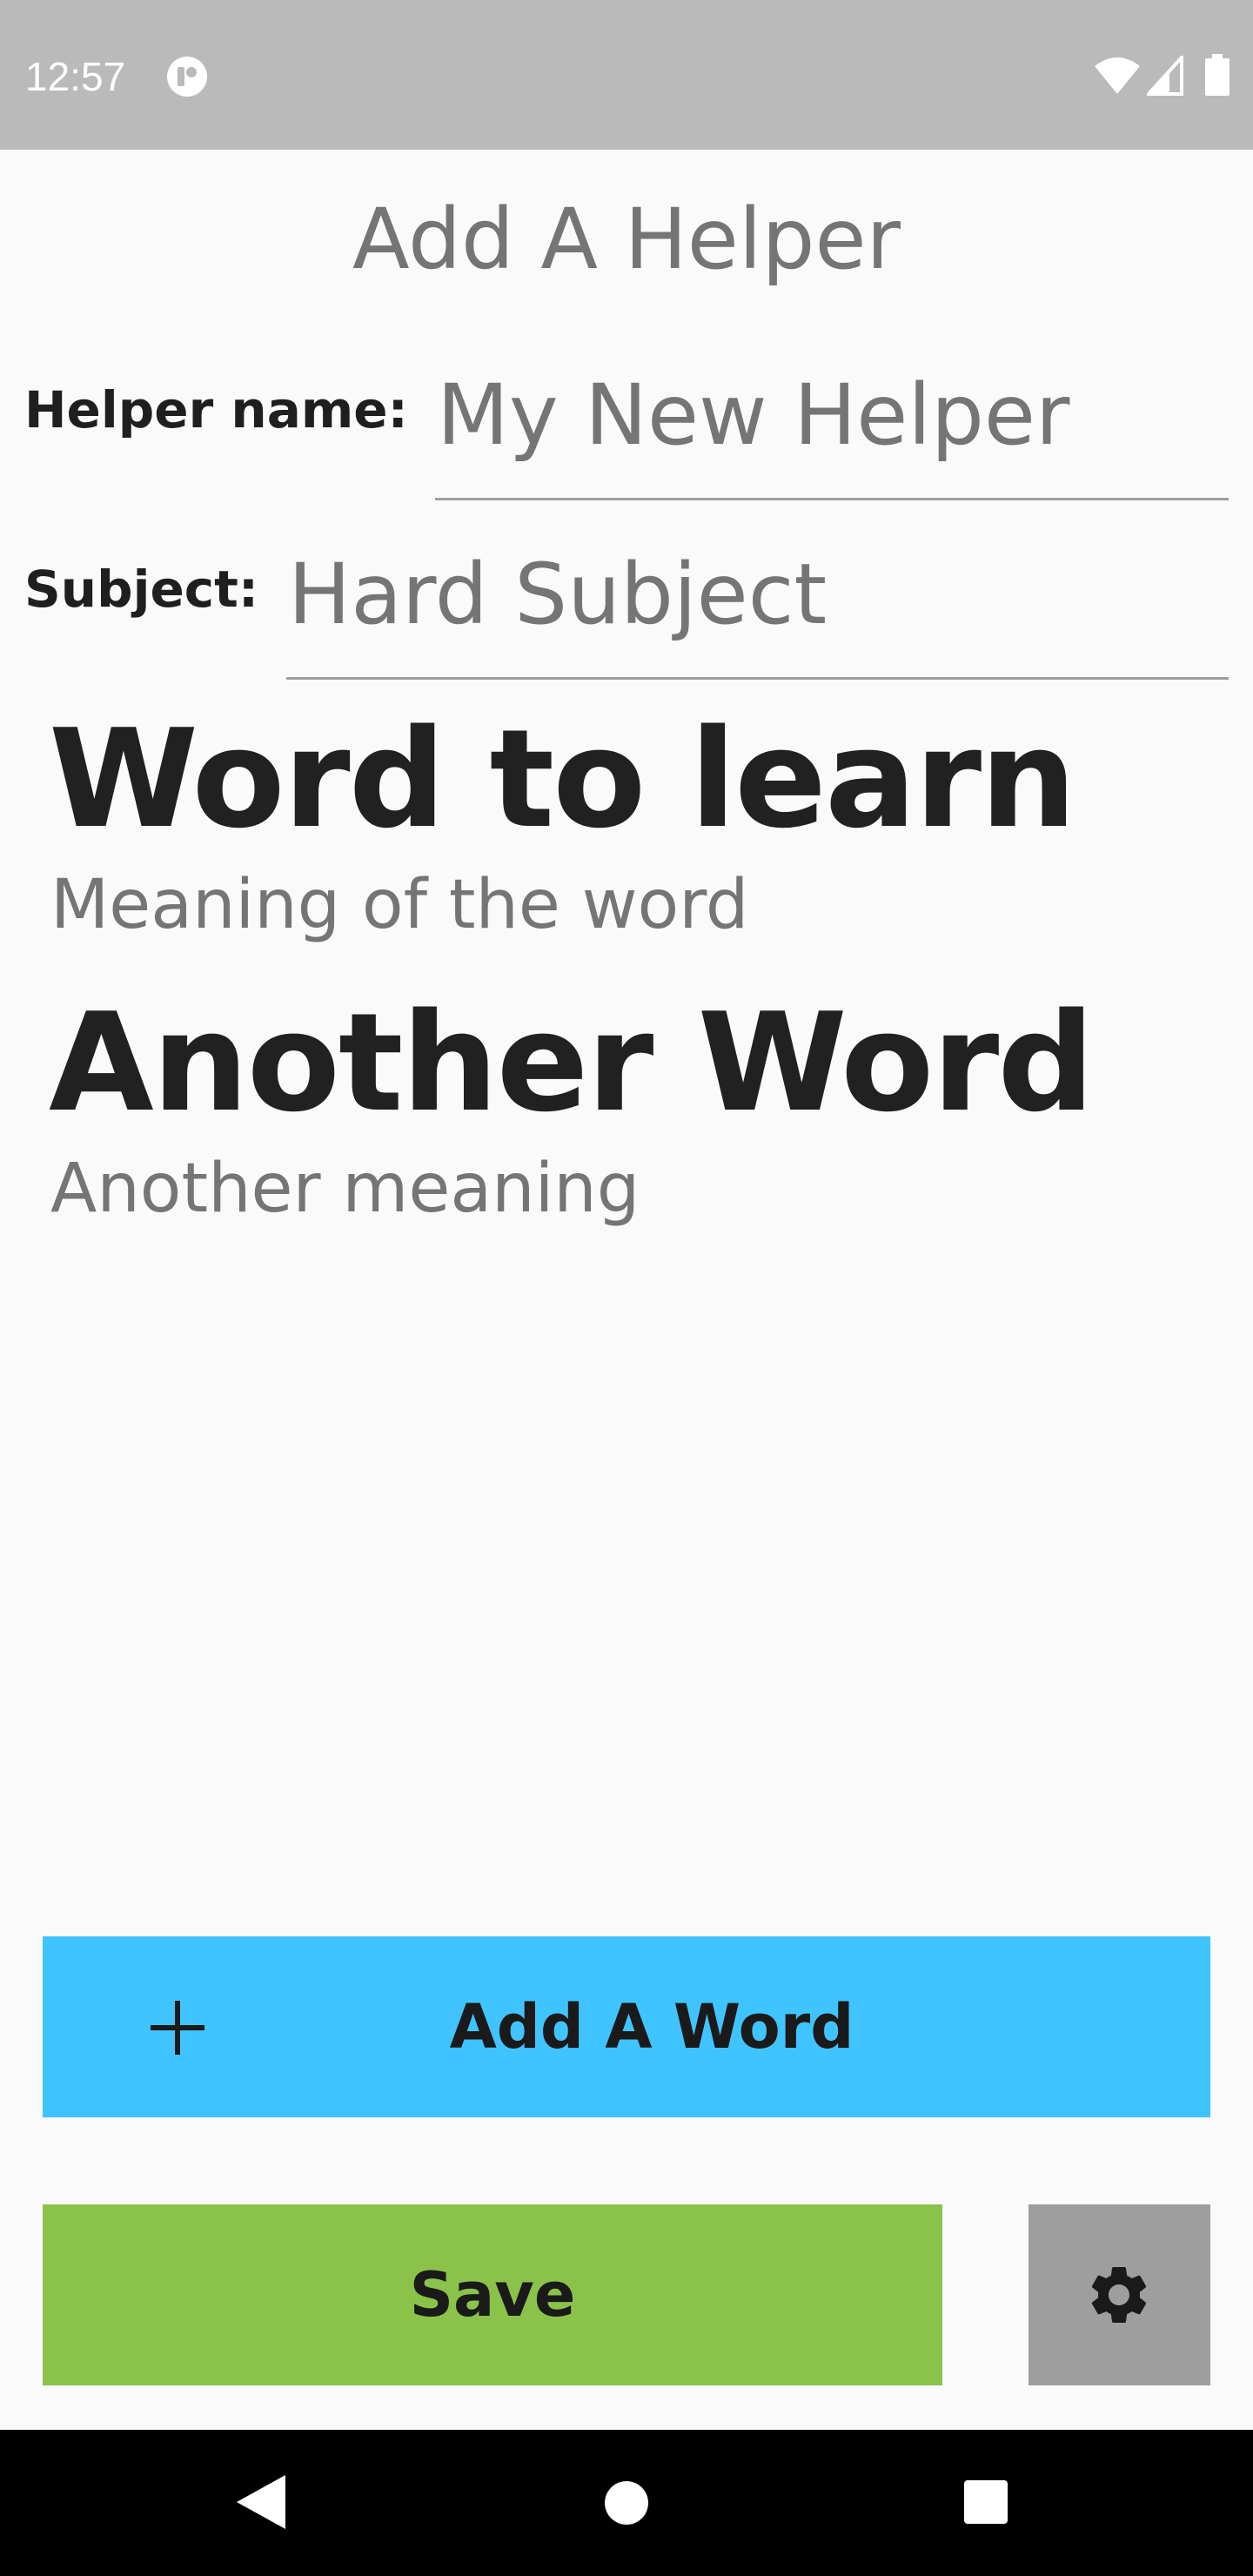 This screenshot has width=1253, height=2576. I want to click on word-list-item: Word to learn Meaning of the word, so click(632, 838).